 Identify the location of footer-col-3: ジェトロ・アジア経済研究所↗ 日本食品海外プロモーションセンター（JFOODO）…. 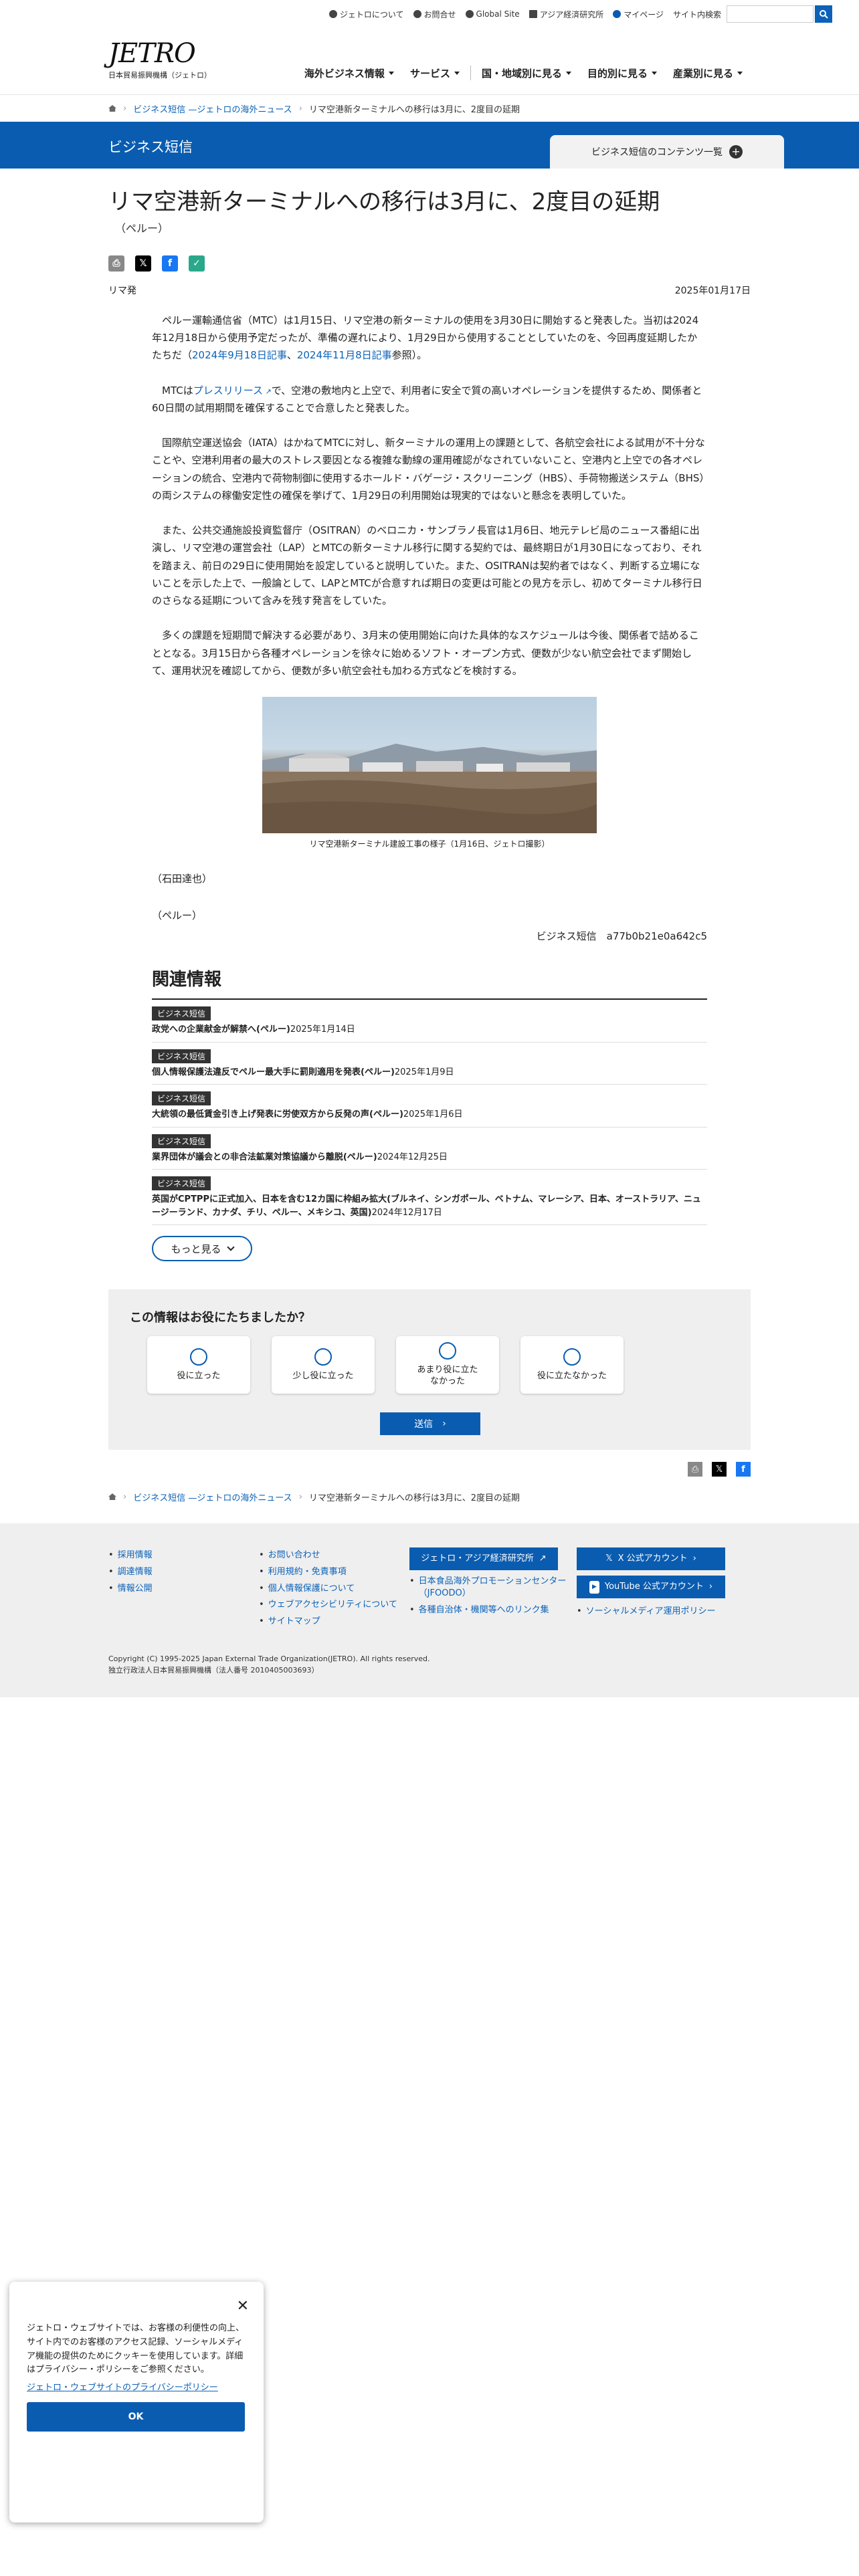
(493, 1588).